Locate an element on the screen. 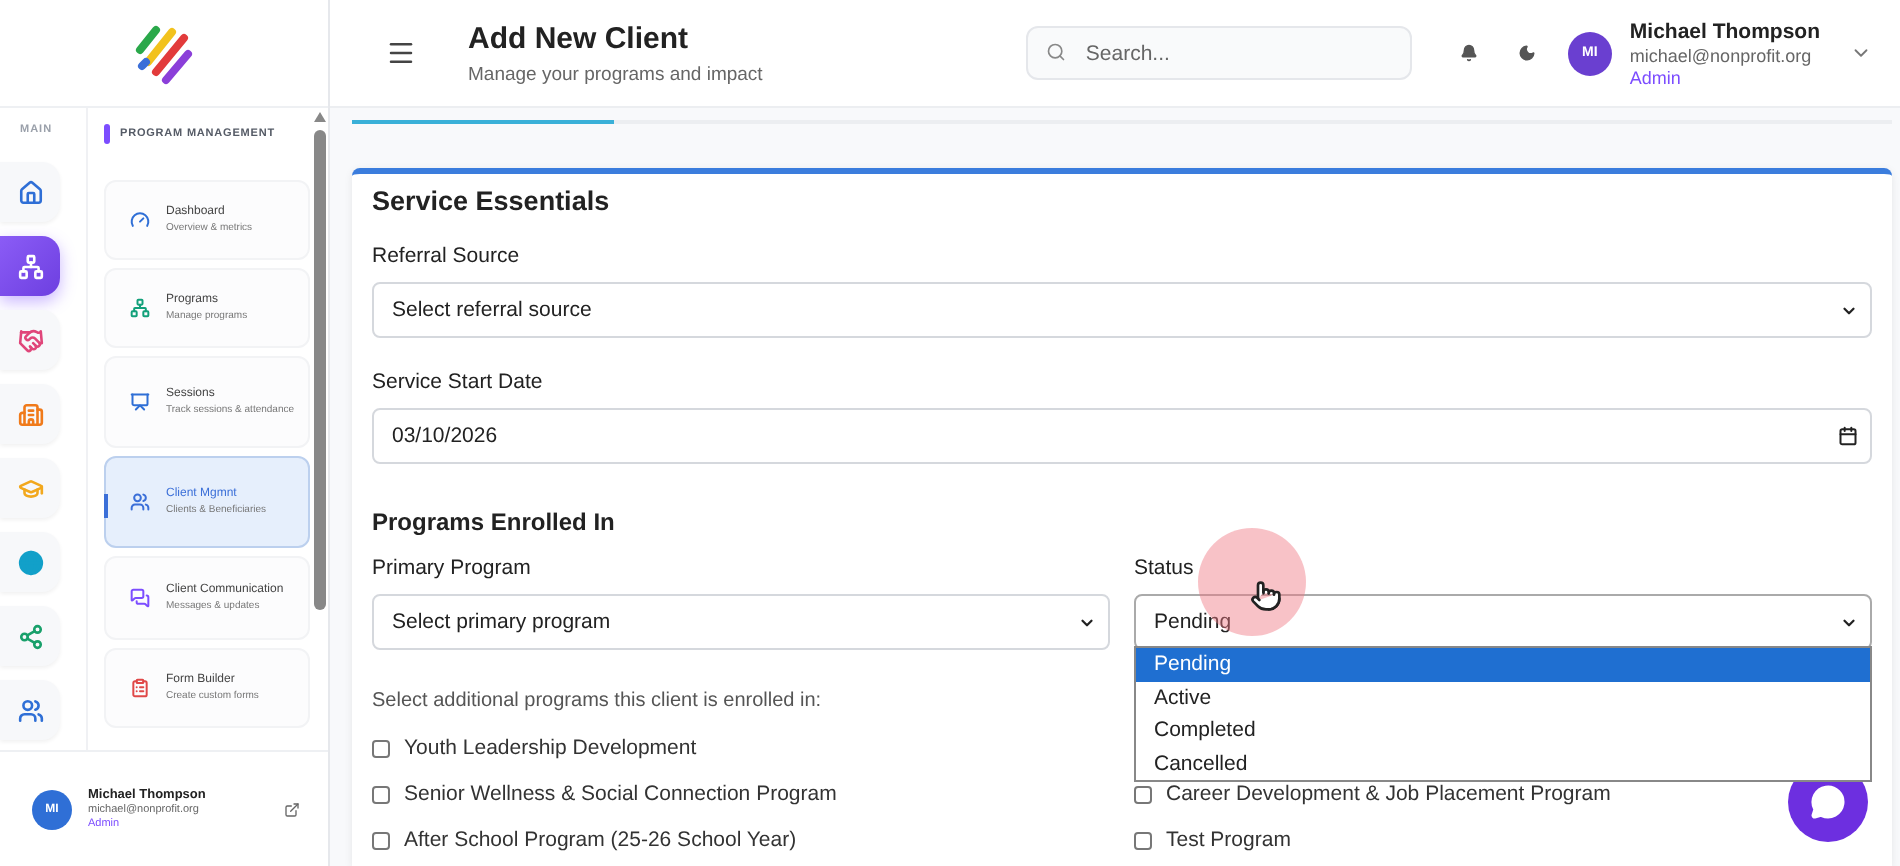  select-field: Select primary program is located at coordinates (741, 622).